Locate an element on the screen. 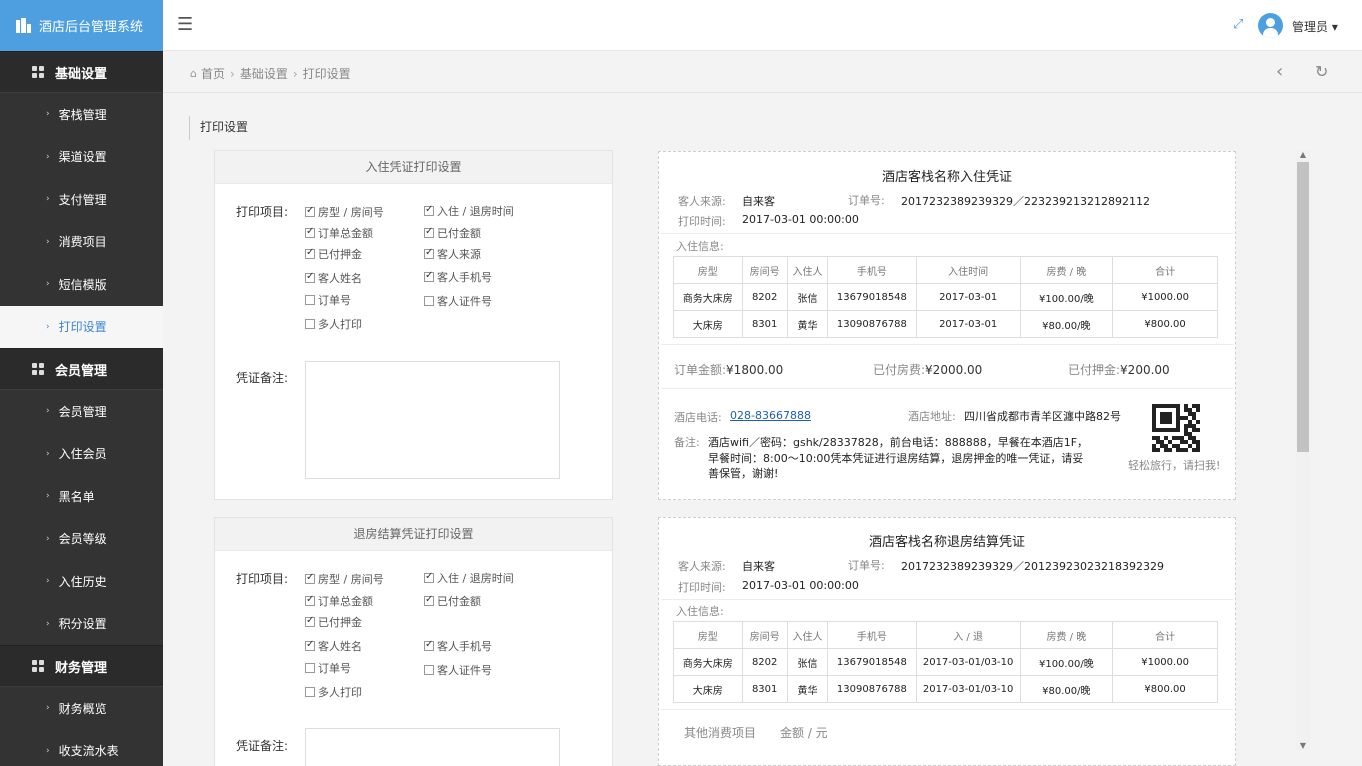 The height and width of the screenshot is (766, 1362). sidebar-item-label: 客栈管理 is located at coordinates (82, 114).